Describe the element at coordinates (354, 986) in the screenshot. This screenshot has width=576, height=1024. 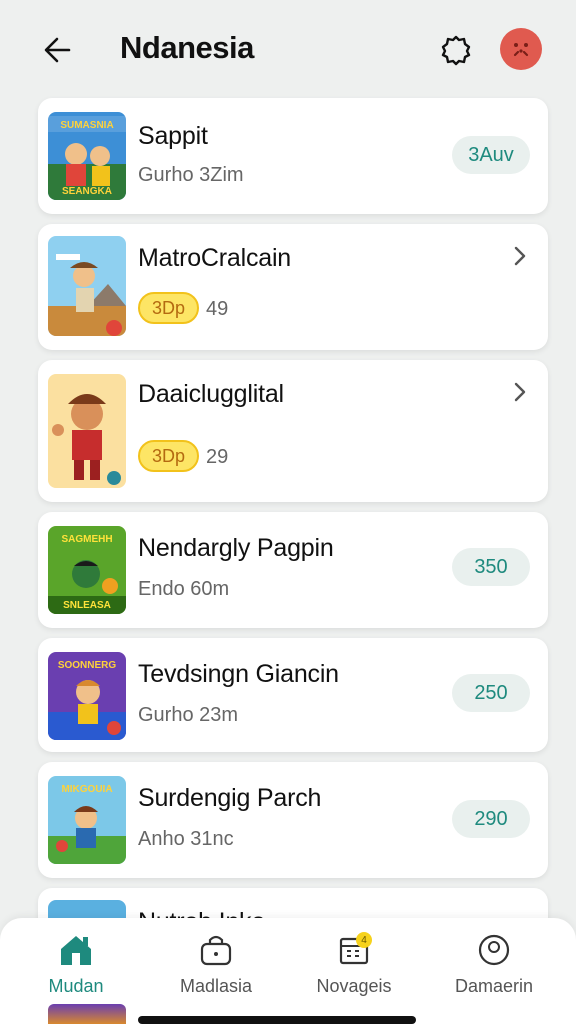
I see `nav-label: Novageis` at that location.